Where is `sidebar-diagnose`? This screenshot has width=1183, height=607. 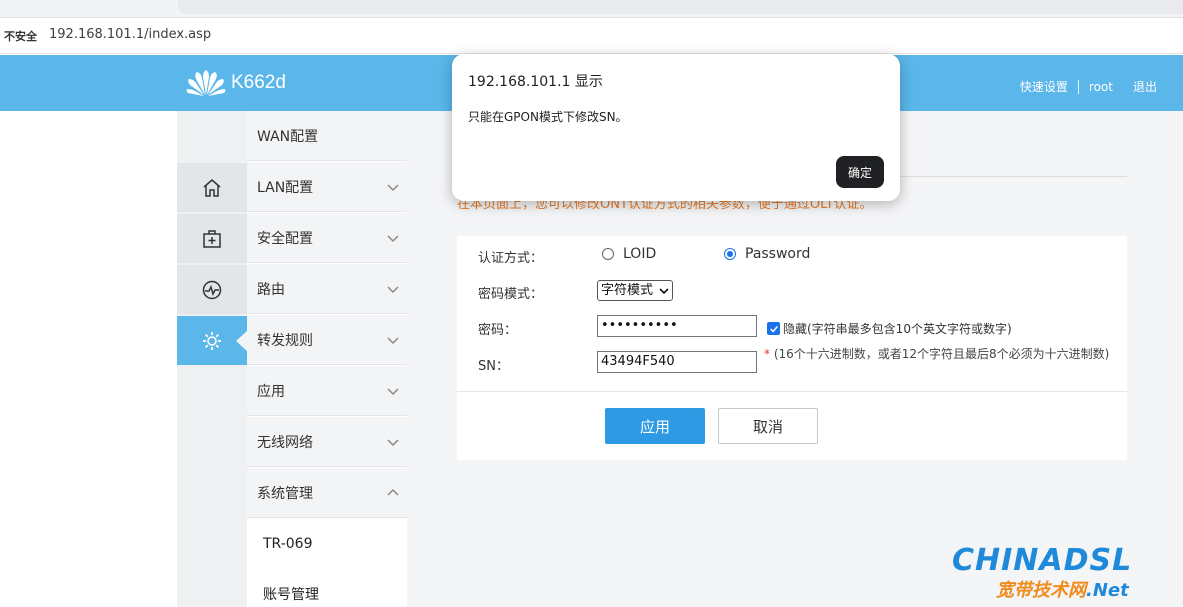
sidebar-diagnose is located at coordinates (212, 238).